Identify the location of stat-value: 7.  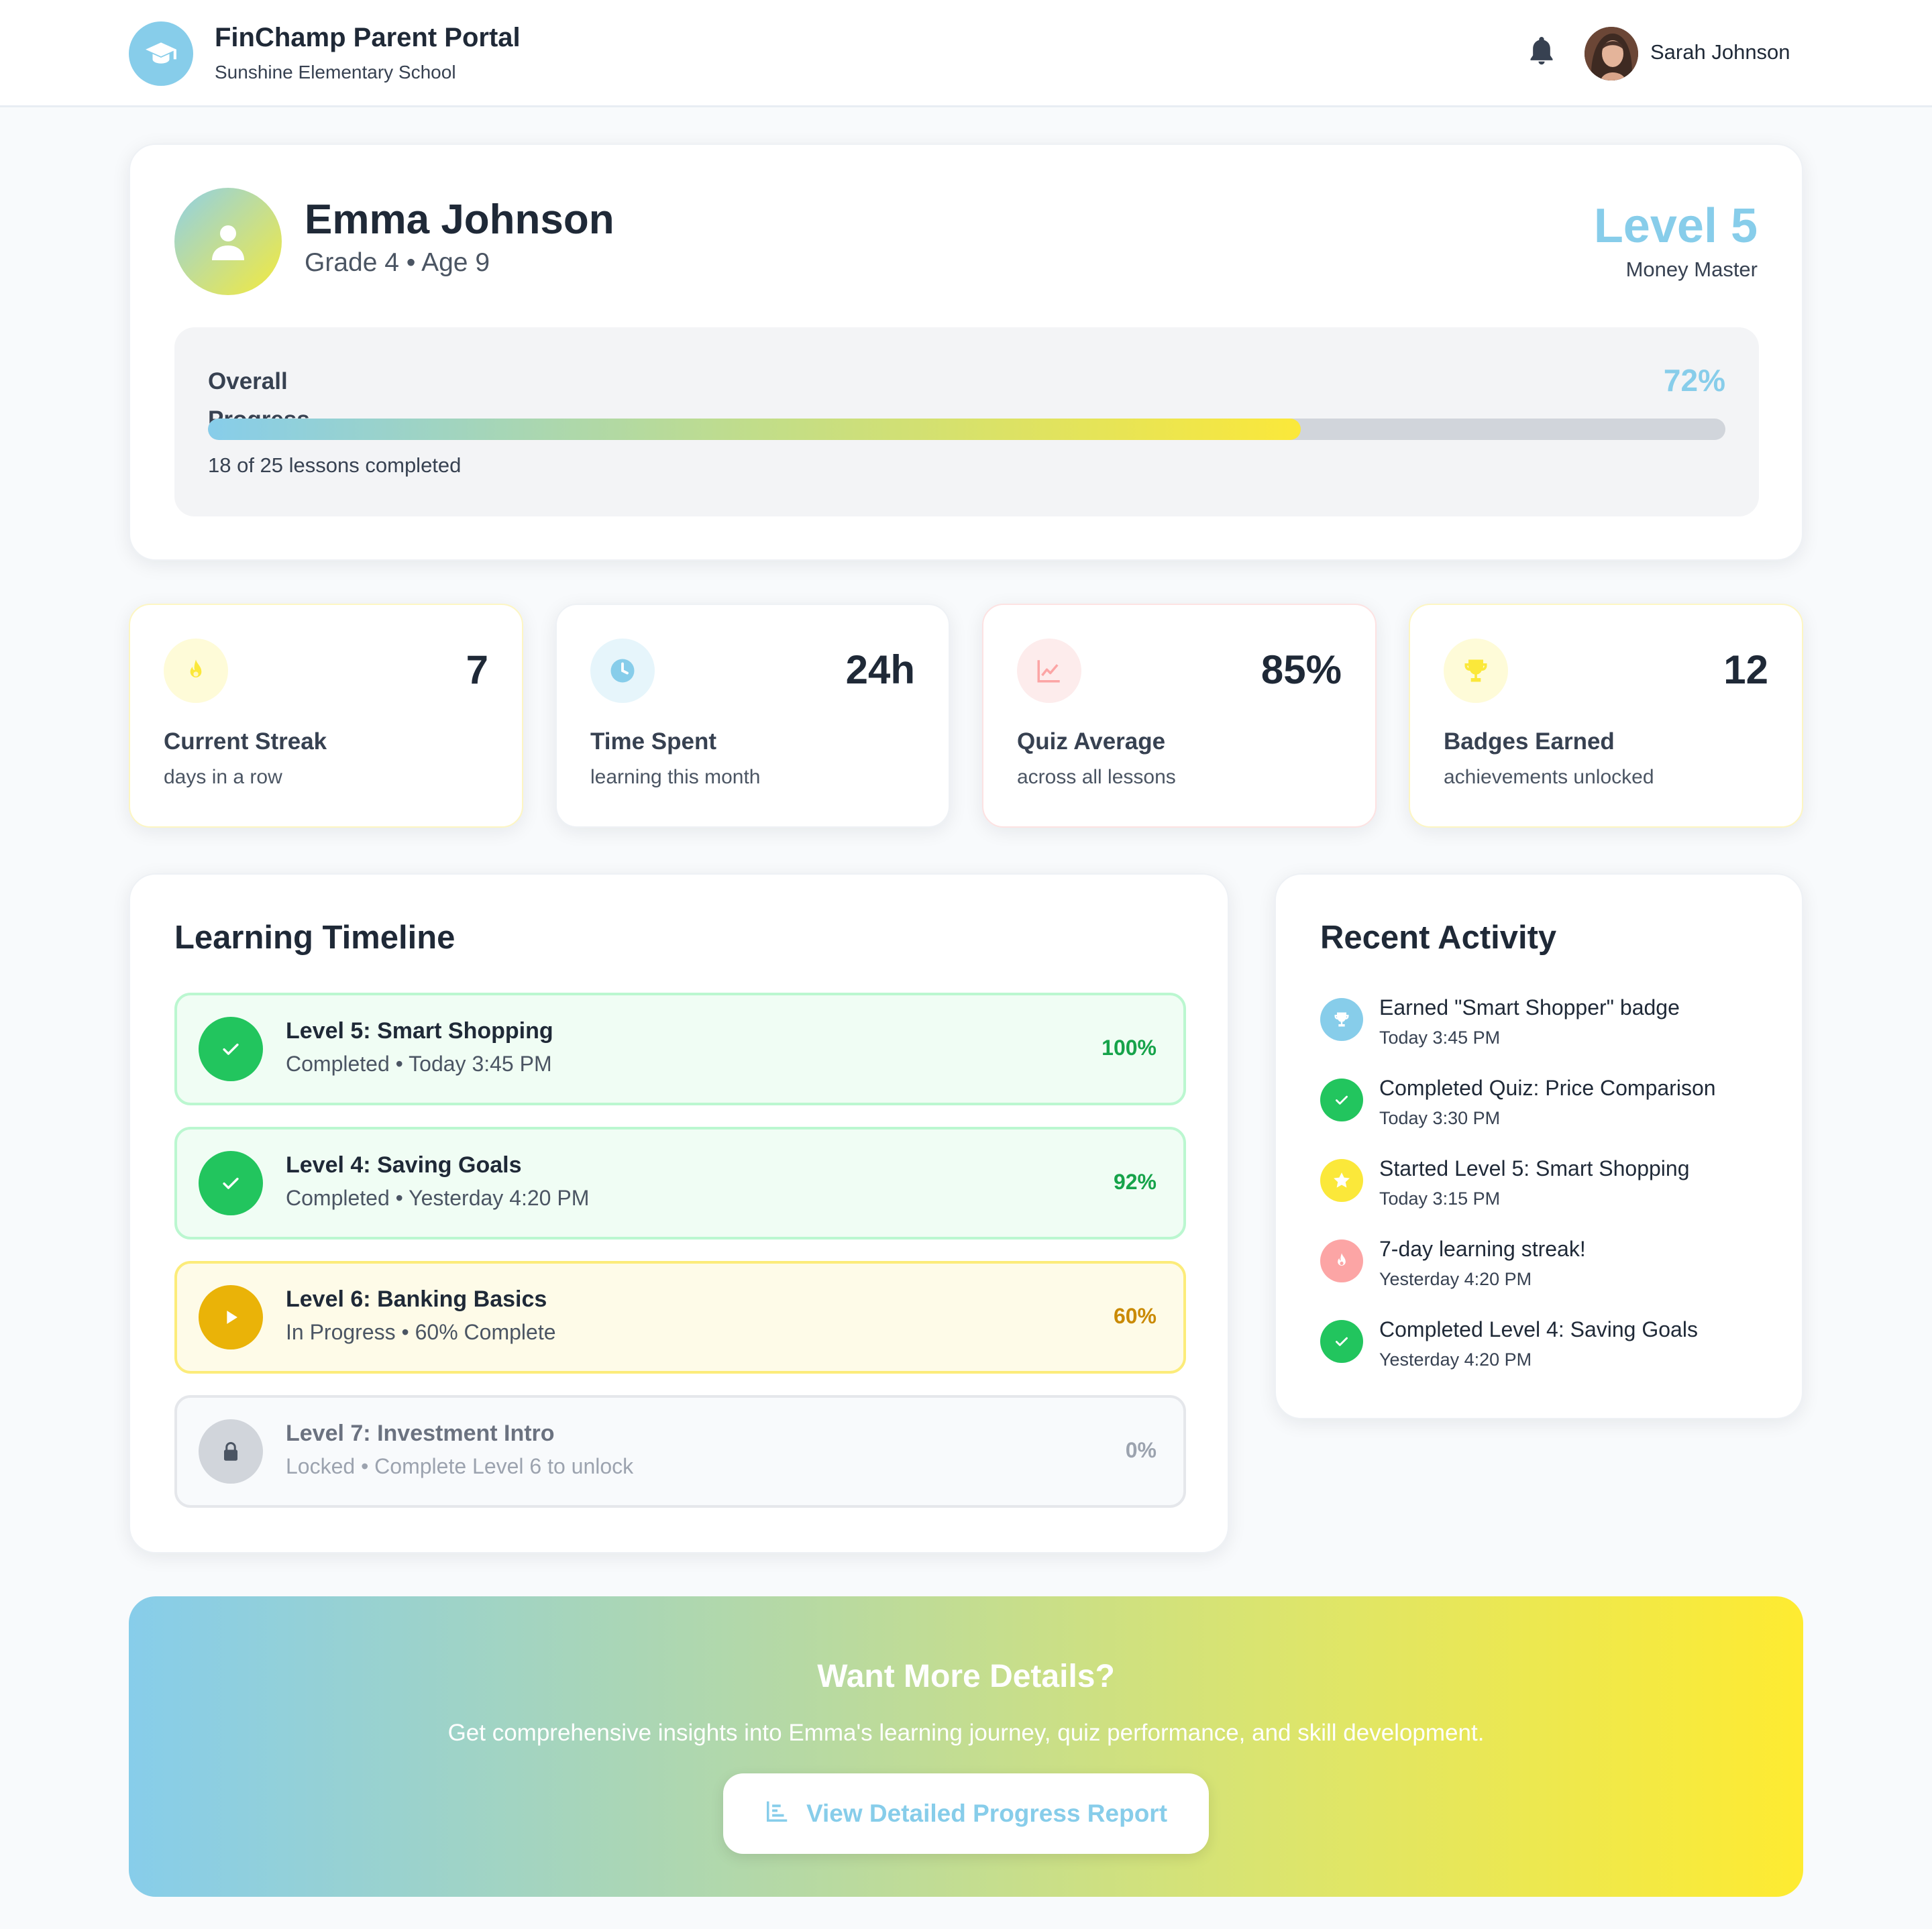
(477, 669).